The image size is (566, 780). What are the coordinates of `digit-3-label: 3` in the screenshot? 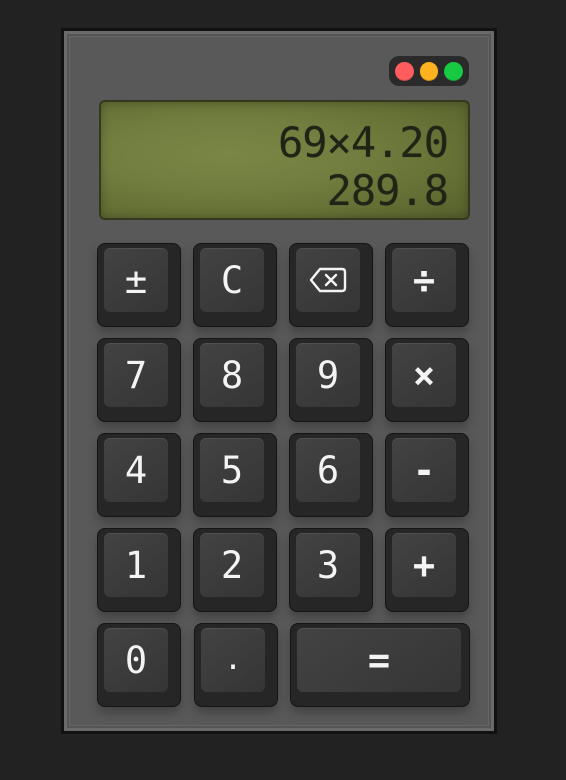 It's located at (328, 565).